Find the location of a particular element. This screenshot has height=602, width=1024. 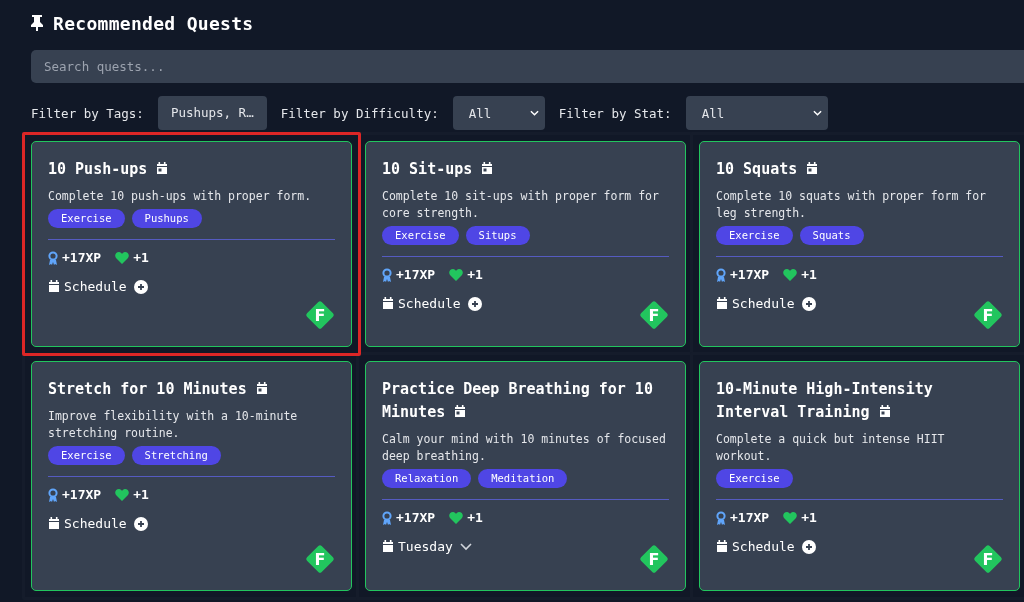

quest-title: Stretch for 10 Minutes is located at coordinates (191, 389).